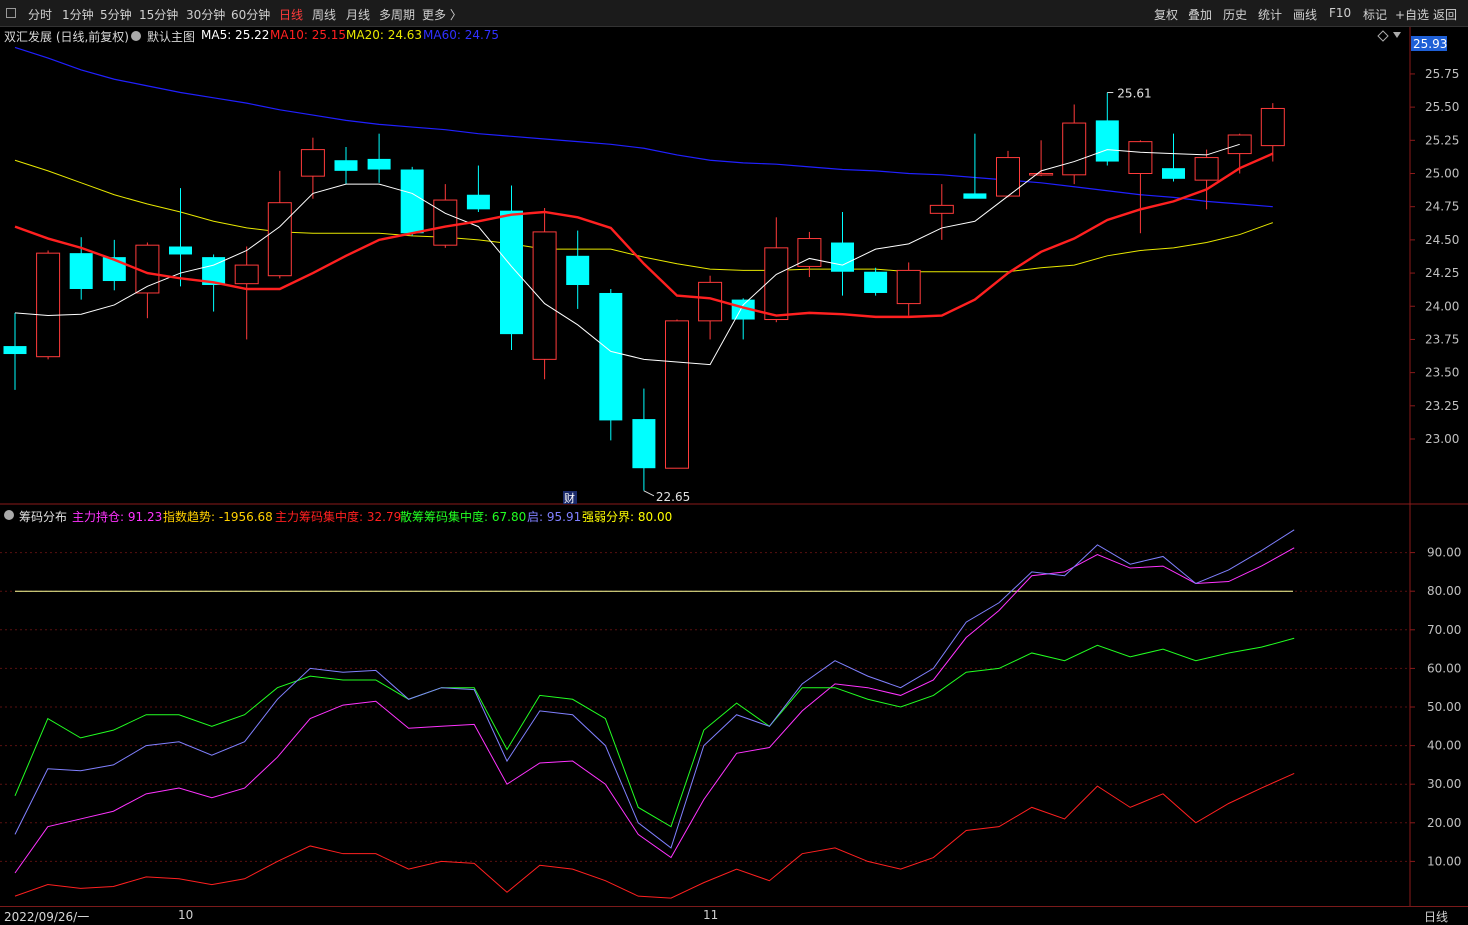 The height and width of the screenshot is (925, 1468). I want to click on indicator-tick-label: 30.00, so click(1444, 784).